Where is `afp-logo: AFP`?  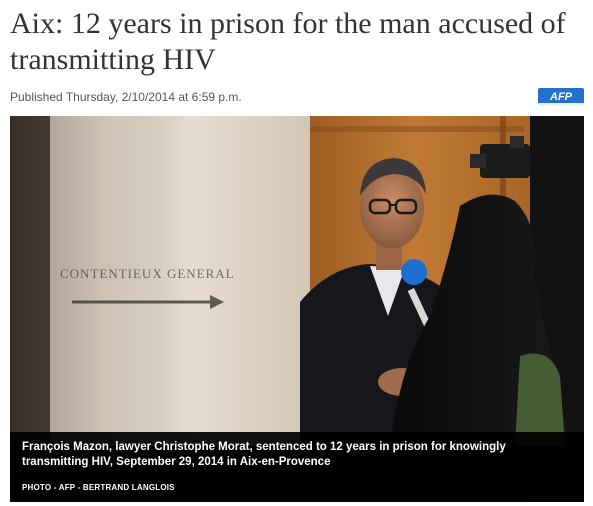
afp-logo: AFP is located at coordinates (561, 97).